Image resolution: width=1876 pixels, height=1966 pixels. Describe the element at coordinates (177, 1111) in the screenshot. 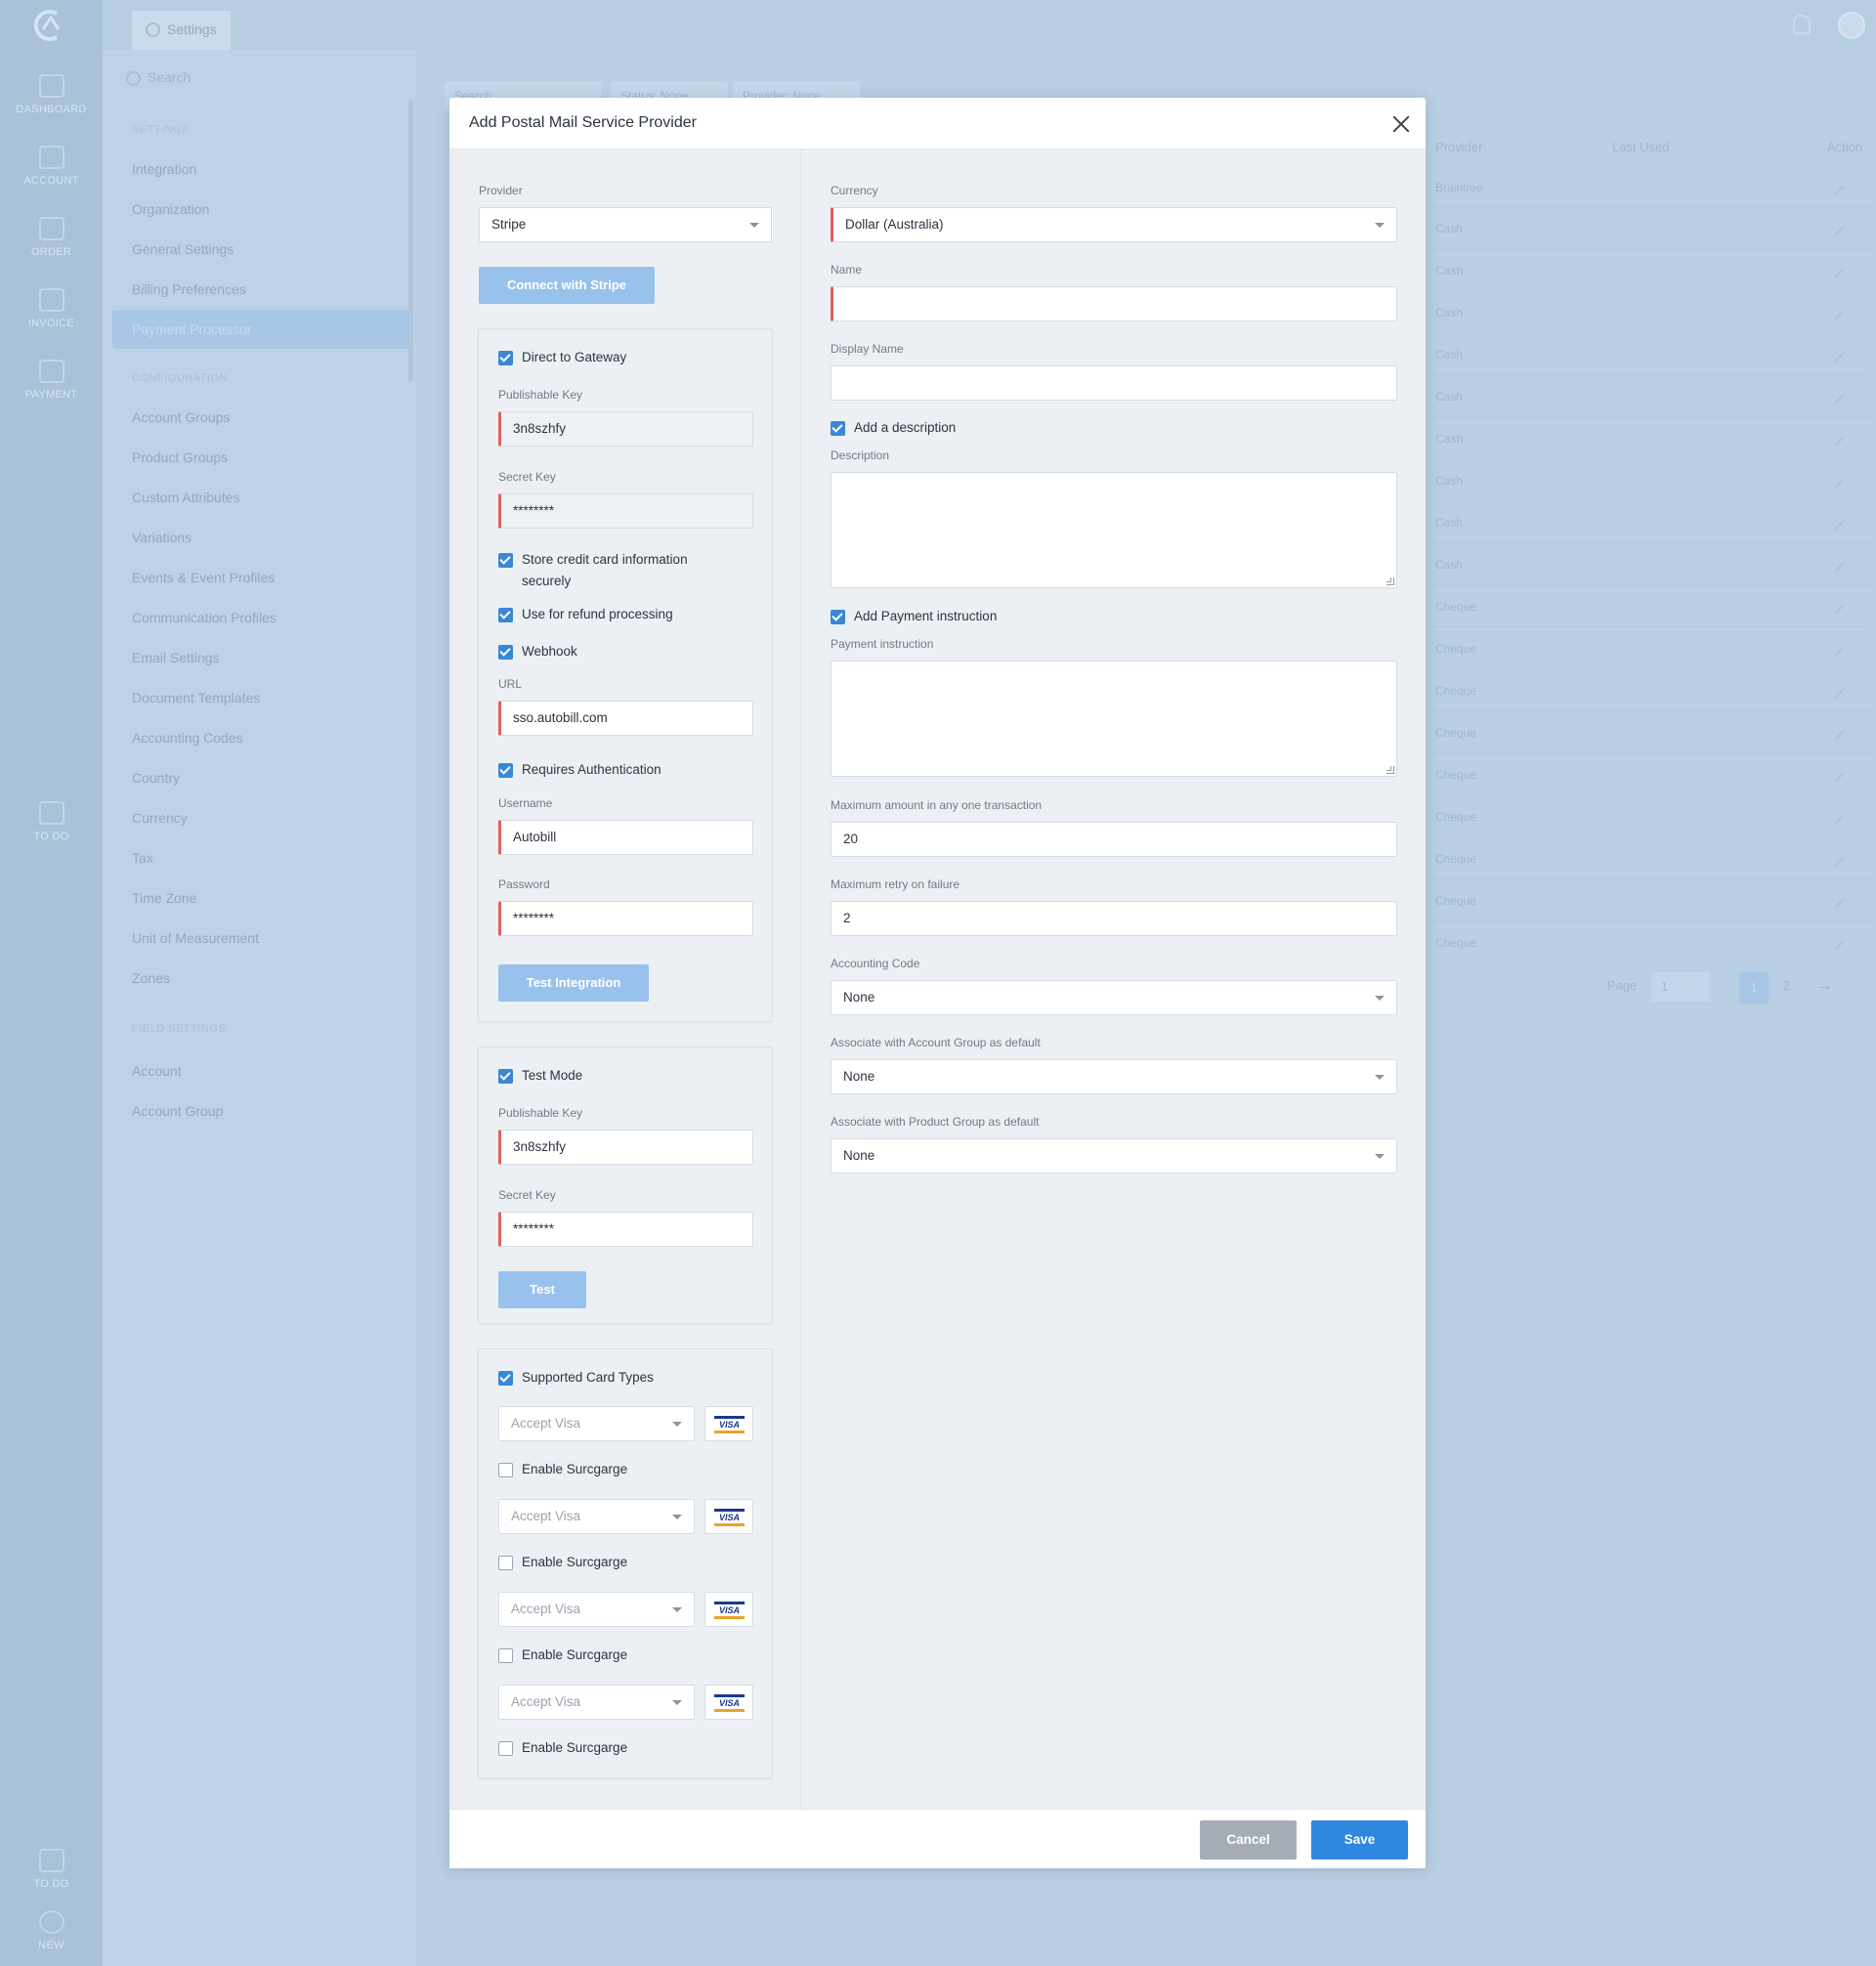

I see `field-settings-item: Account Group` at that location.